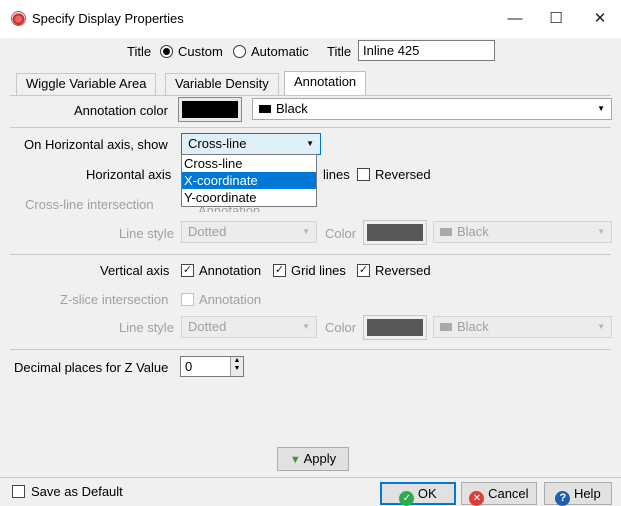 The image size is (621, 506). Describe the element at coordinates (515, 19) in the screenshot. I see `minimize-button: —` at that location.